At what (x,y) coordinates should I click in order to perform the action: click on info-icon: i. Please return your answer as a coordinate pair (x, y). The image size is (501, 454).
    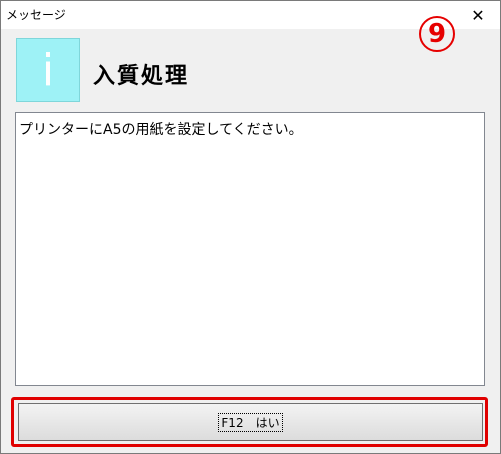
    Looking at the image, I should click on (48, 70).